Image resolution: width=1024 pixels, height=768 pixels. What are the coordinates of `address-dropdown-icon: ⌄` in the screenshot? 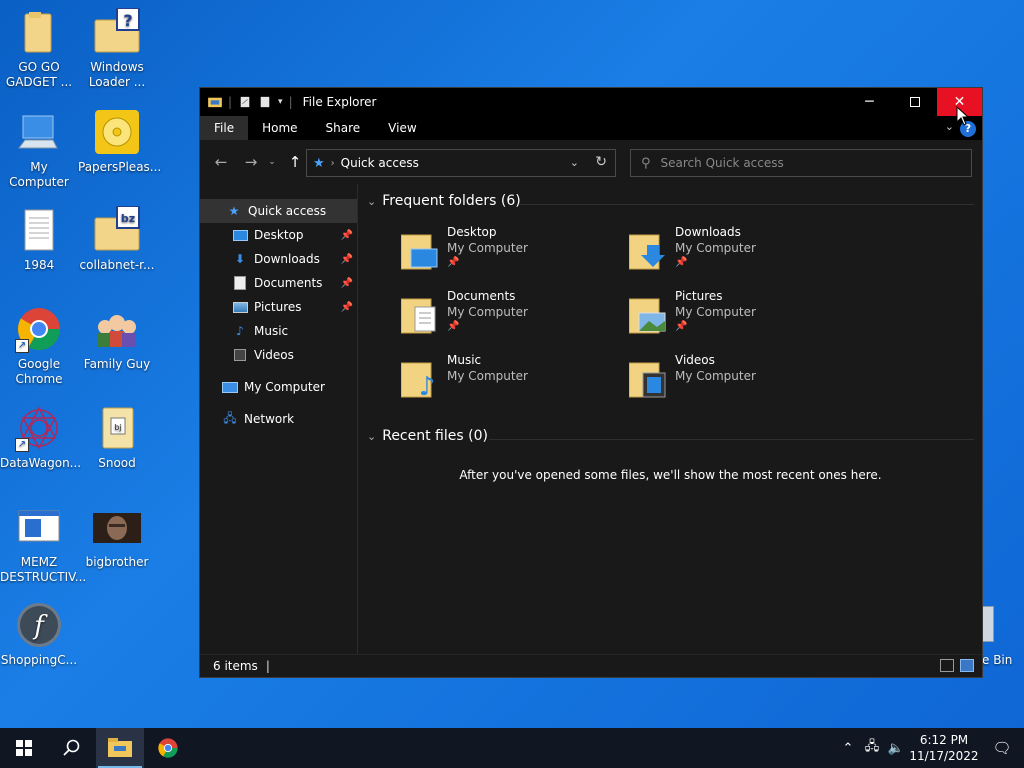 It's located at (574, 162).